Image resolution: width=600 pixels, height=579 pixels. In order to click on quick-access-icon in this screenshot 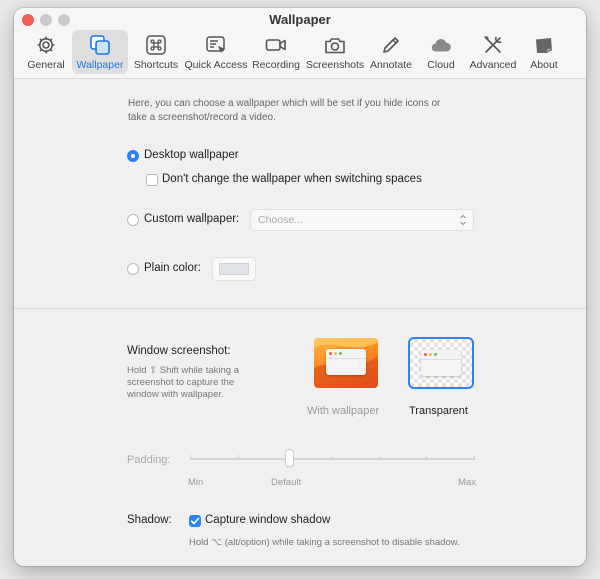, I will do `click(215, 44)`.